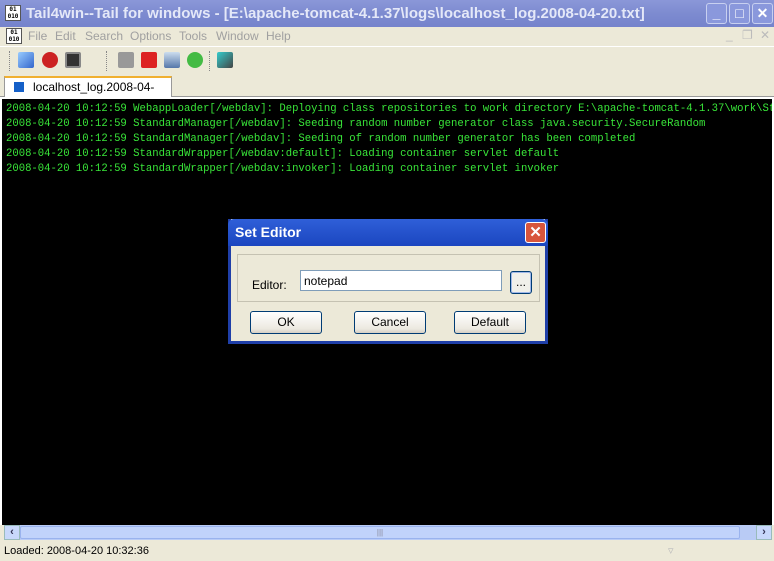 This screenshot has height=561, width=774. Describe the element at coordinates (739, 13) in the screenshot. I see `maximize-button: □` at that location.